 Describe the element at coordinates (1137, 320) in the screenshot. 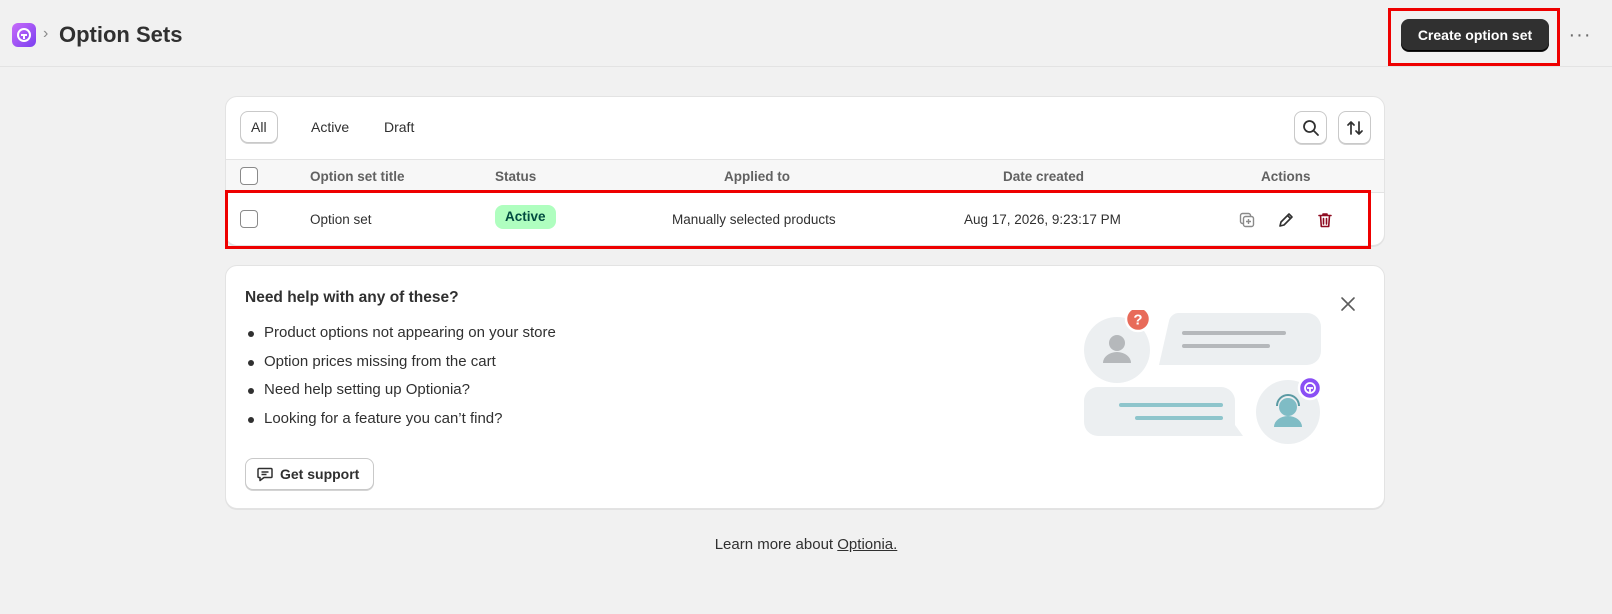

I see `question-mark: ?` at that location.